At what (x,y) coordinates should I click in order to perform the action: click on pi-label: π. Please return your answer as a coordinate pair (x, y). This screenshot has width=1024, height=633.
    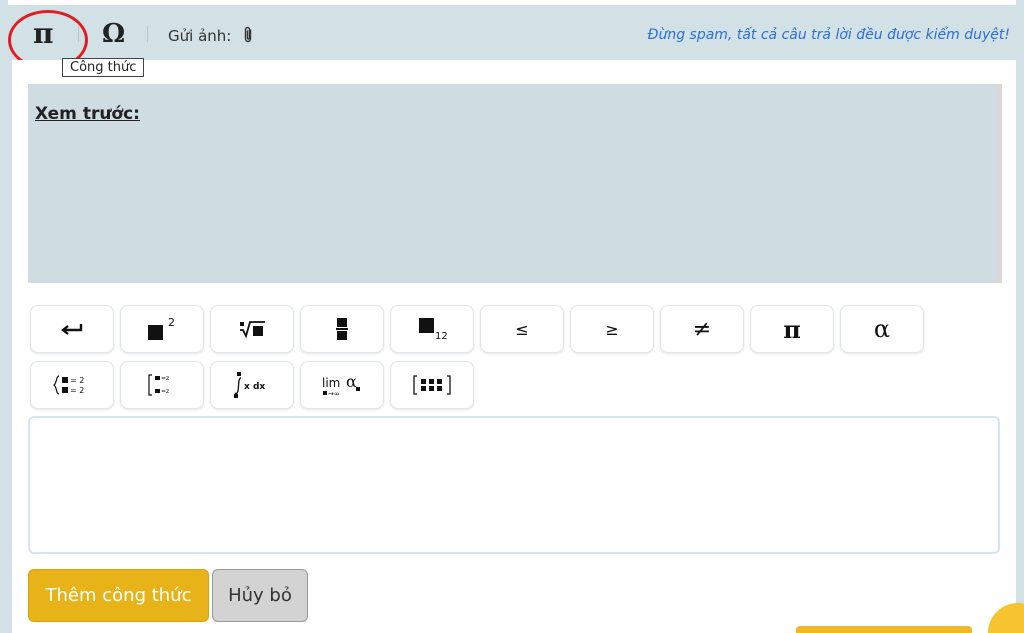
    Looking at the image, I should click on (792, 329).